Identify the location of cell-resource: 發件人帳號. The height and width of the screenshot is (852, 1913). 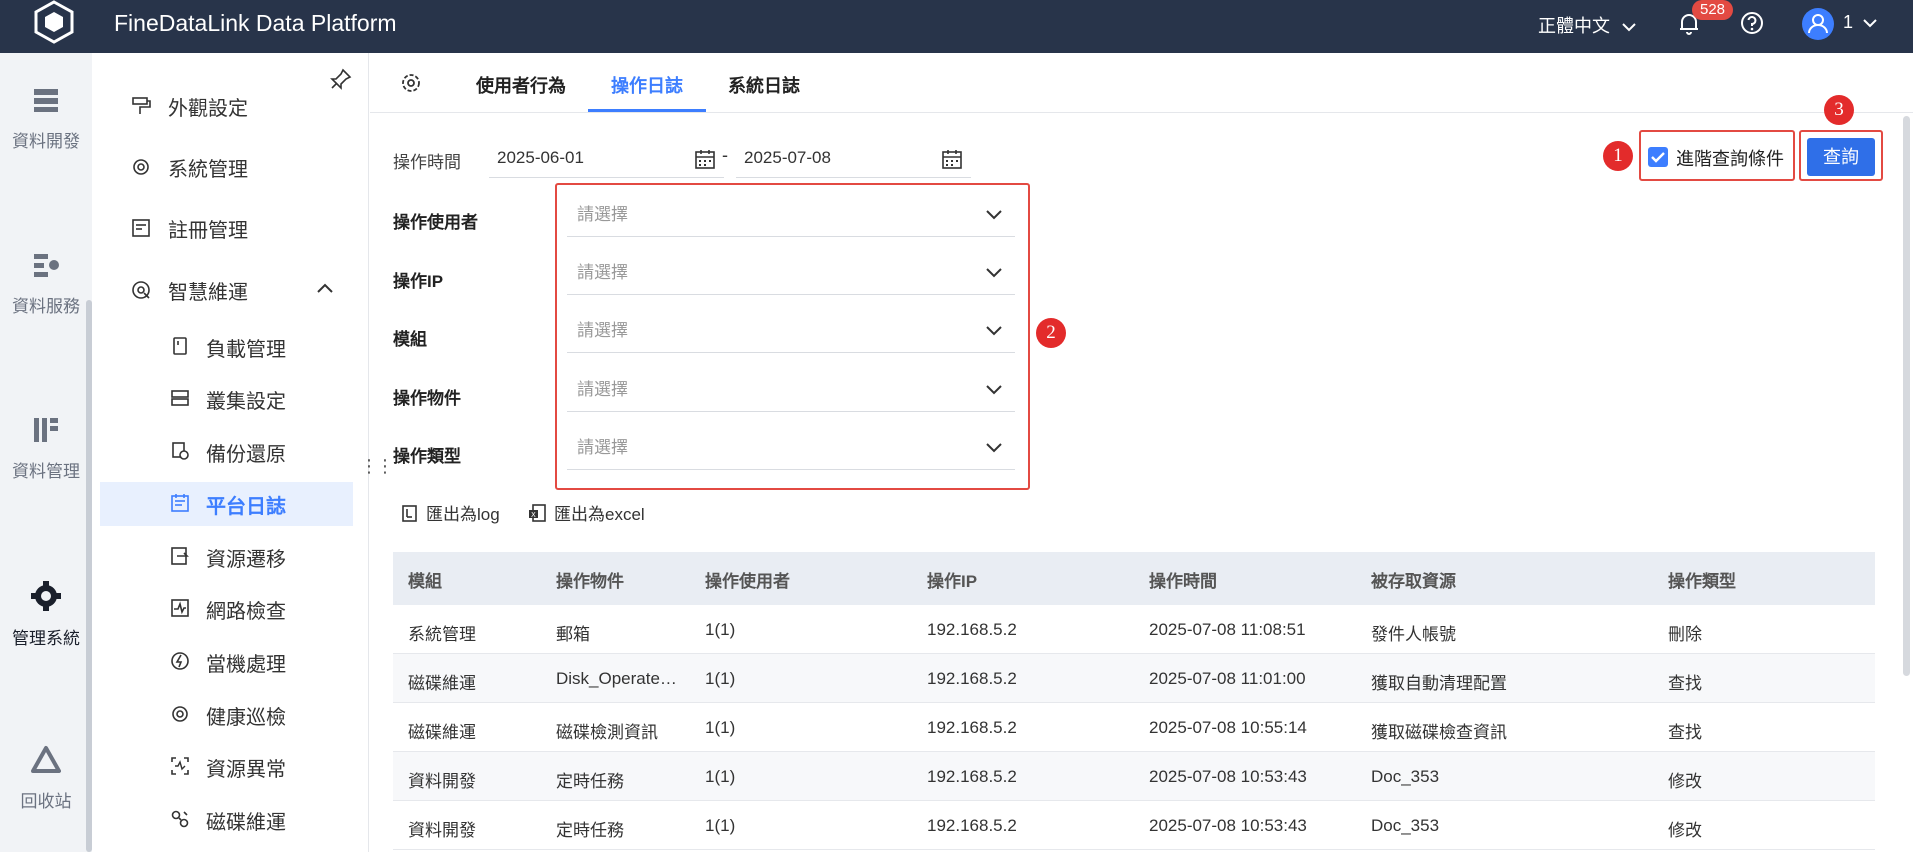
(1413, 634).